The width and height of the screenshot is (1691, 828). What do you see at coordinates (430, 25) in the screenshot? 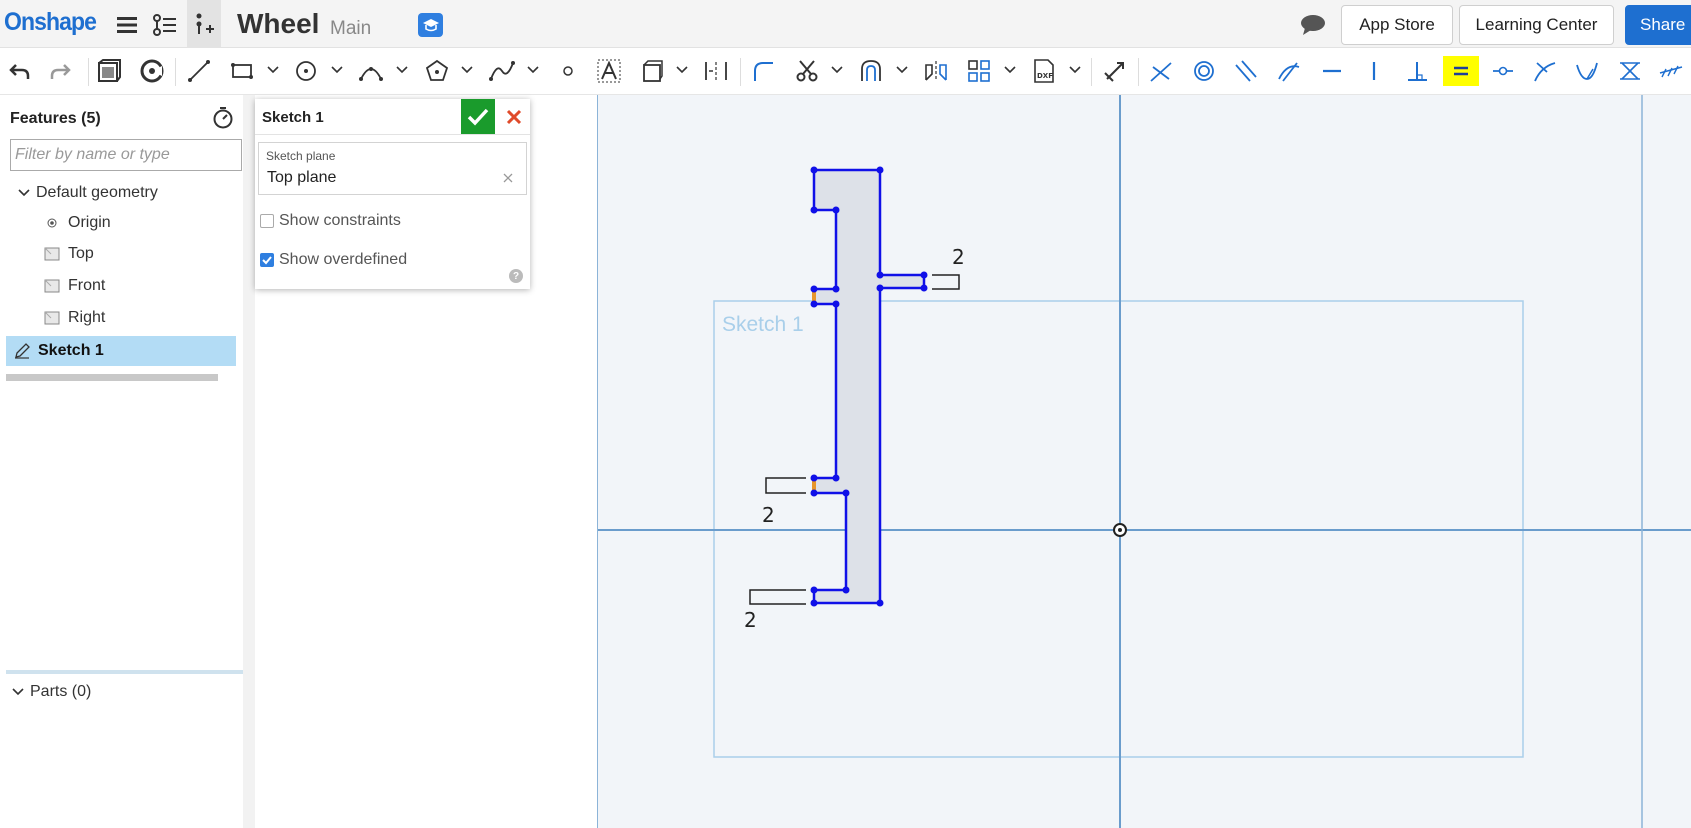
I see `learning-badge-icon` at bounding box center [430, 25].